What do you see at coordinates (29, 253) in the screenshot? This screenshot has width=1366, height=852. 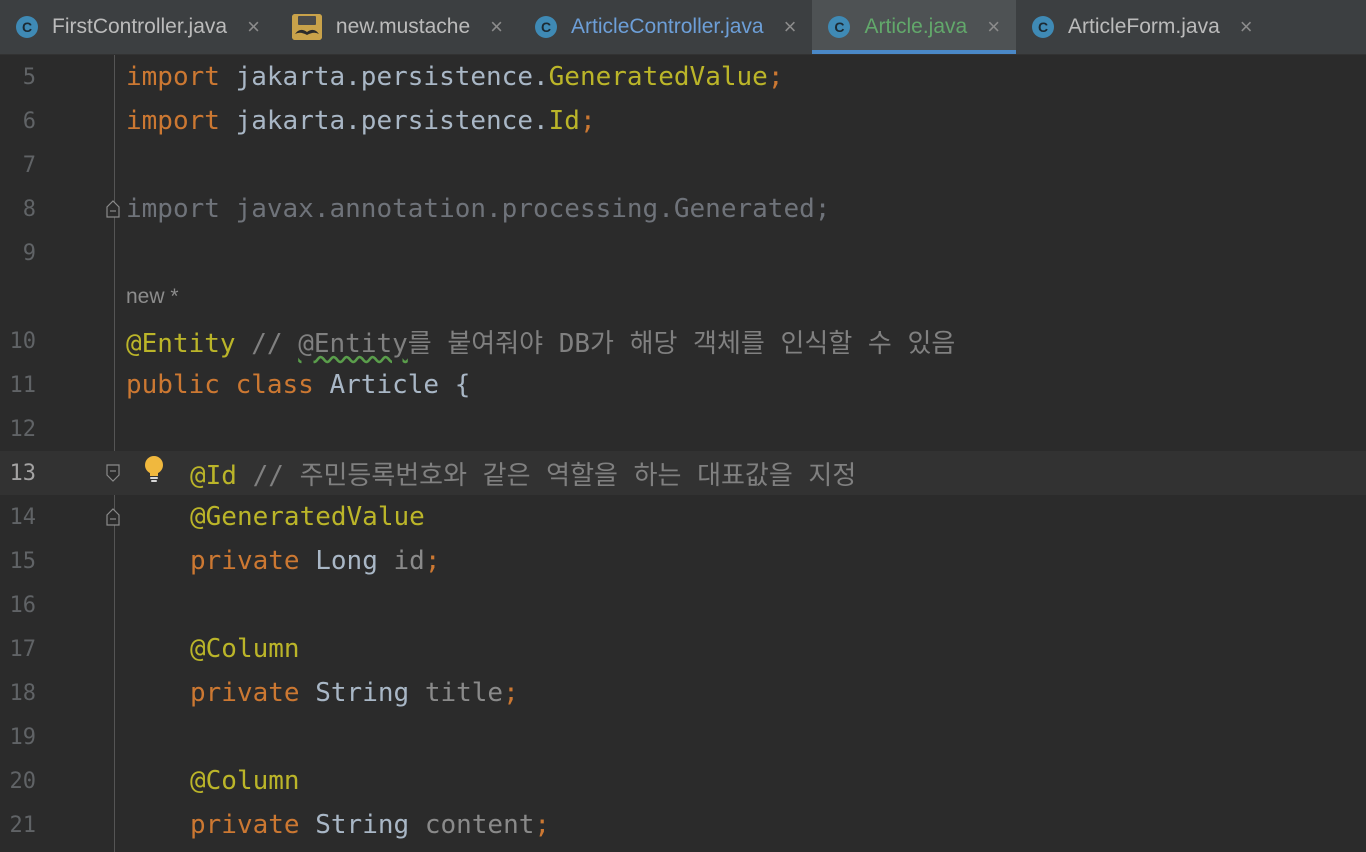 I see `line-number: 9` at bounding box center [29, 253].